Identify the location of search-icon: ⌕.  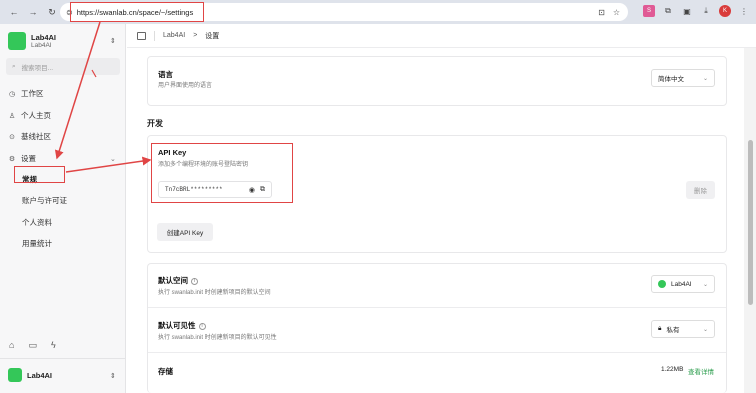
(14, 66).